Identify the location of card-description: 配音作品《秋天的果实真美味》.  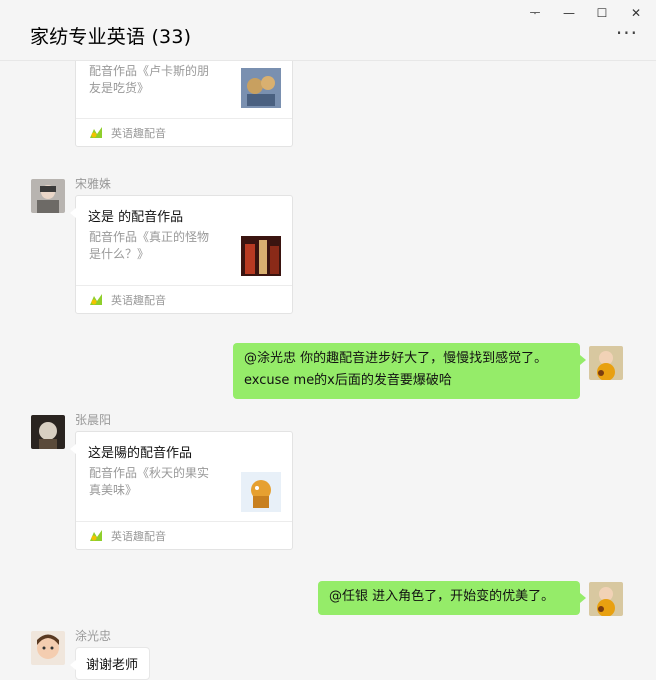
(149, 481).